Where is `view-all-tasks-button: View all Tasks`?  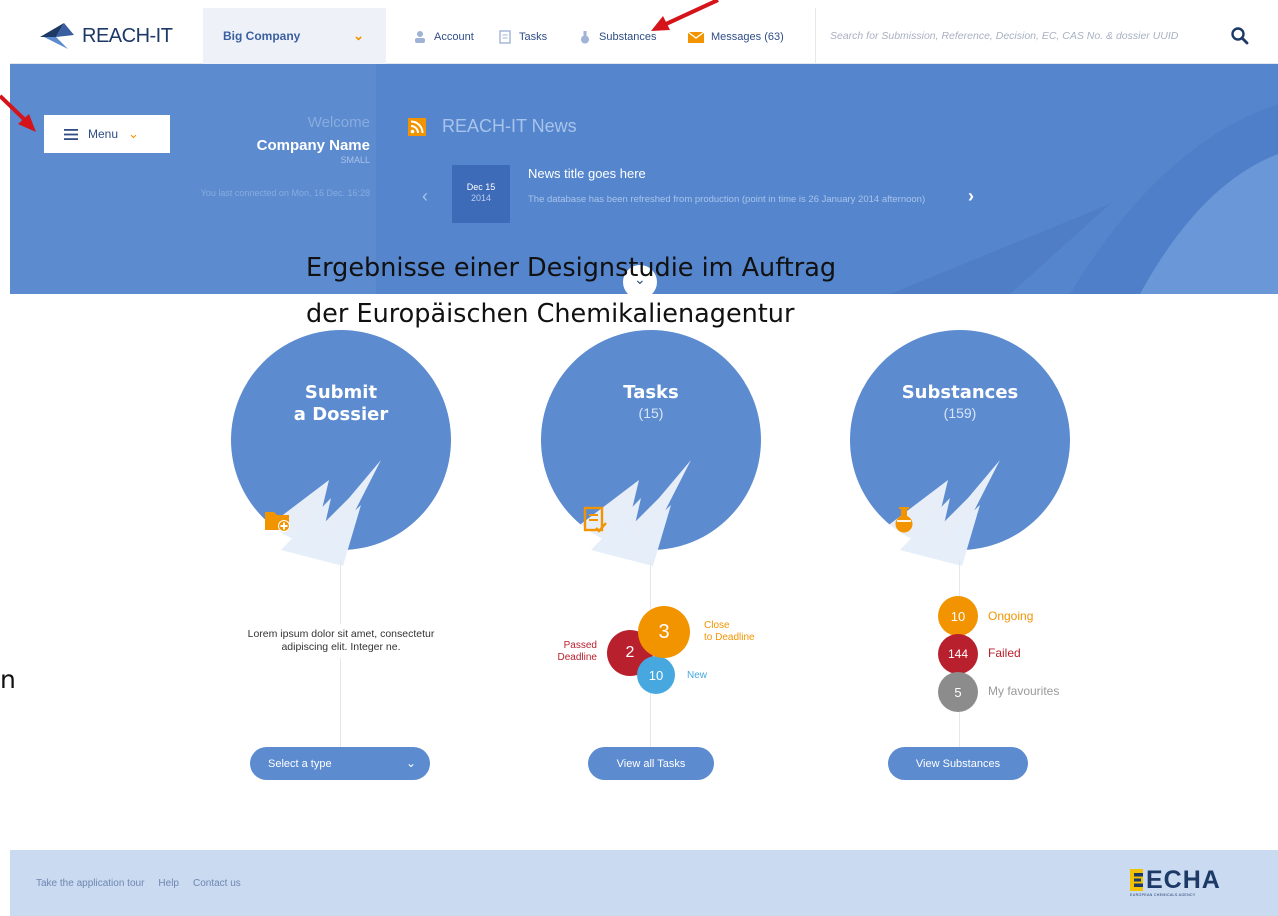
view-all-tasks-button: View all Tasks is located at coordinates (651, 763).